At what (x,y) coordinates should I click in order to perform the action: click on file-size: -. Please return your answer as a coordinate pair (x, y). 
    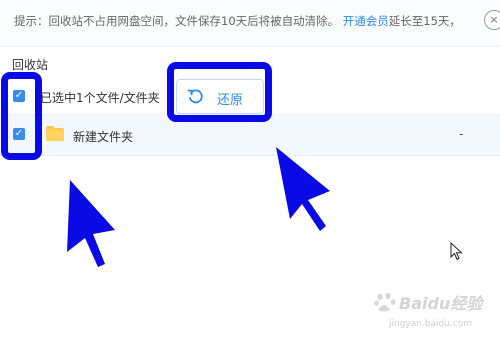
    Looking at the image, I should click on (461, 134).